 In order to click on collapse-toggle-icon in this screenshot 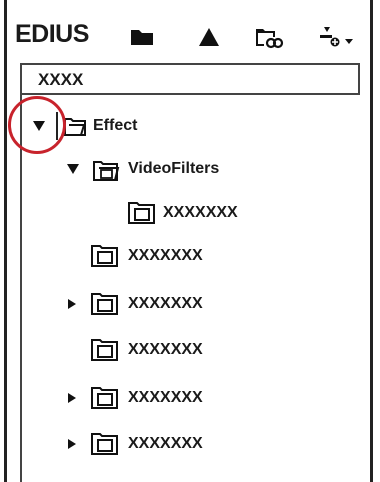, I will do `click(73, 169)`.